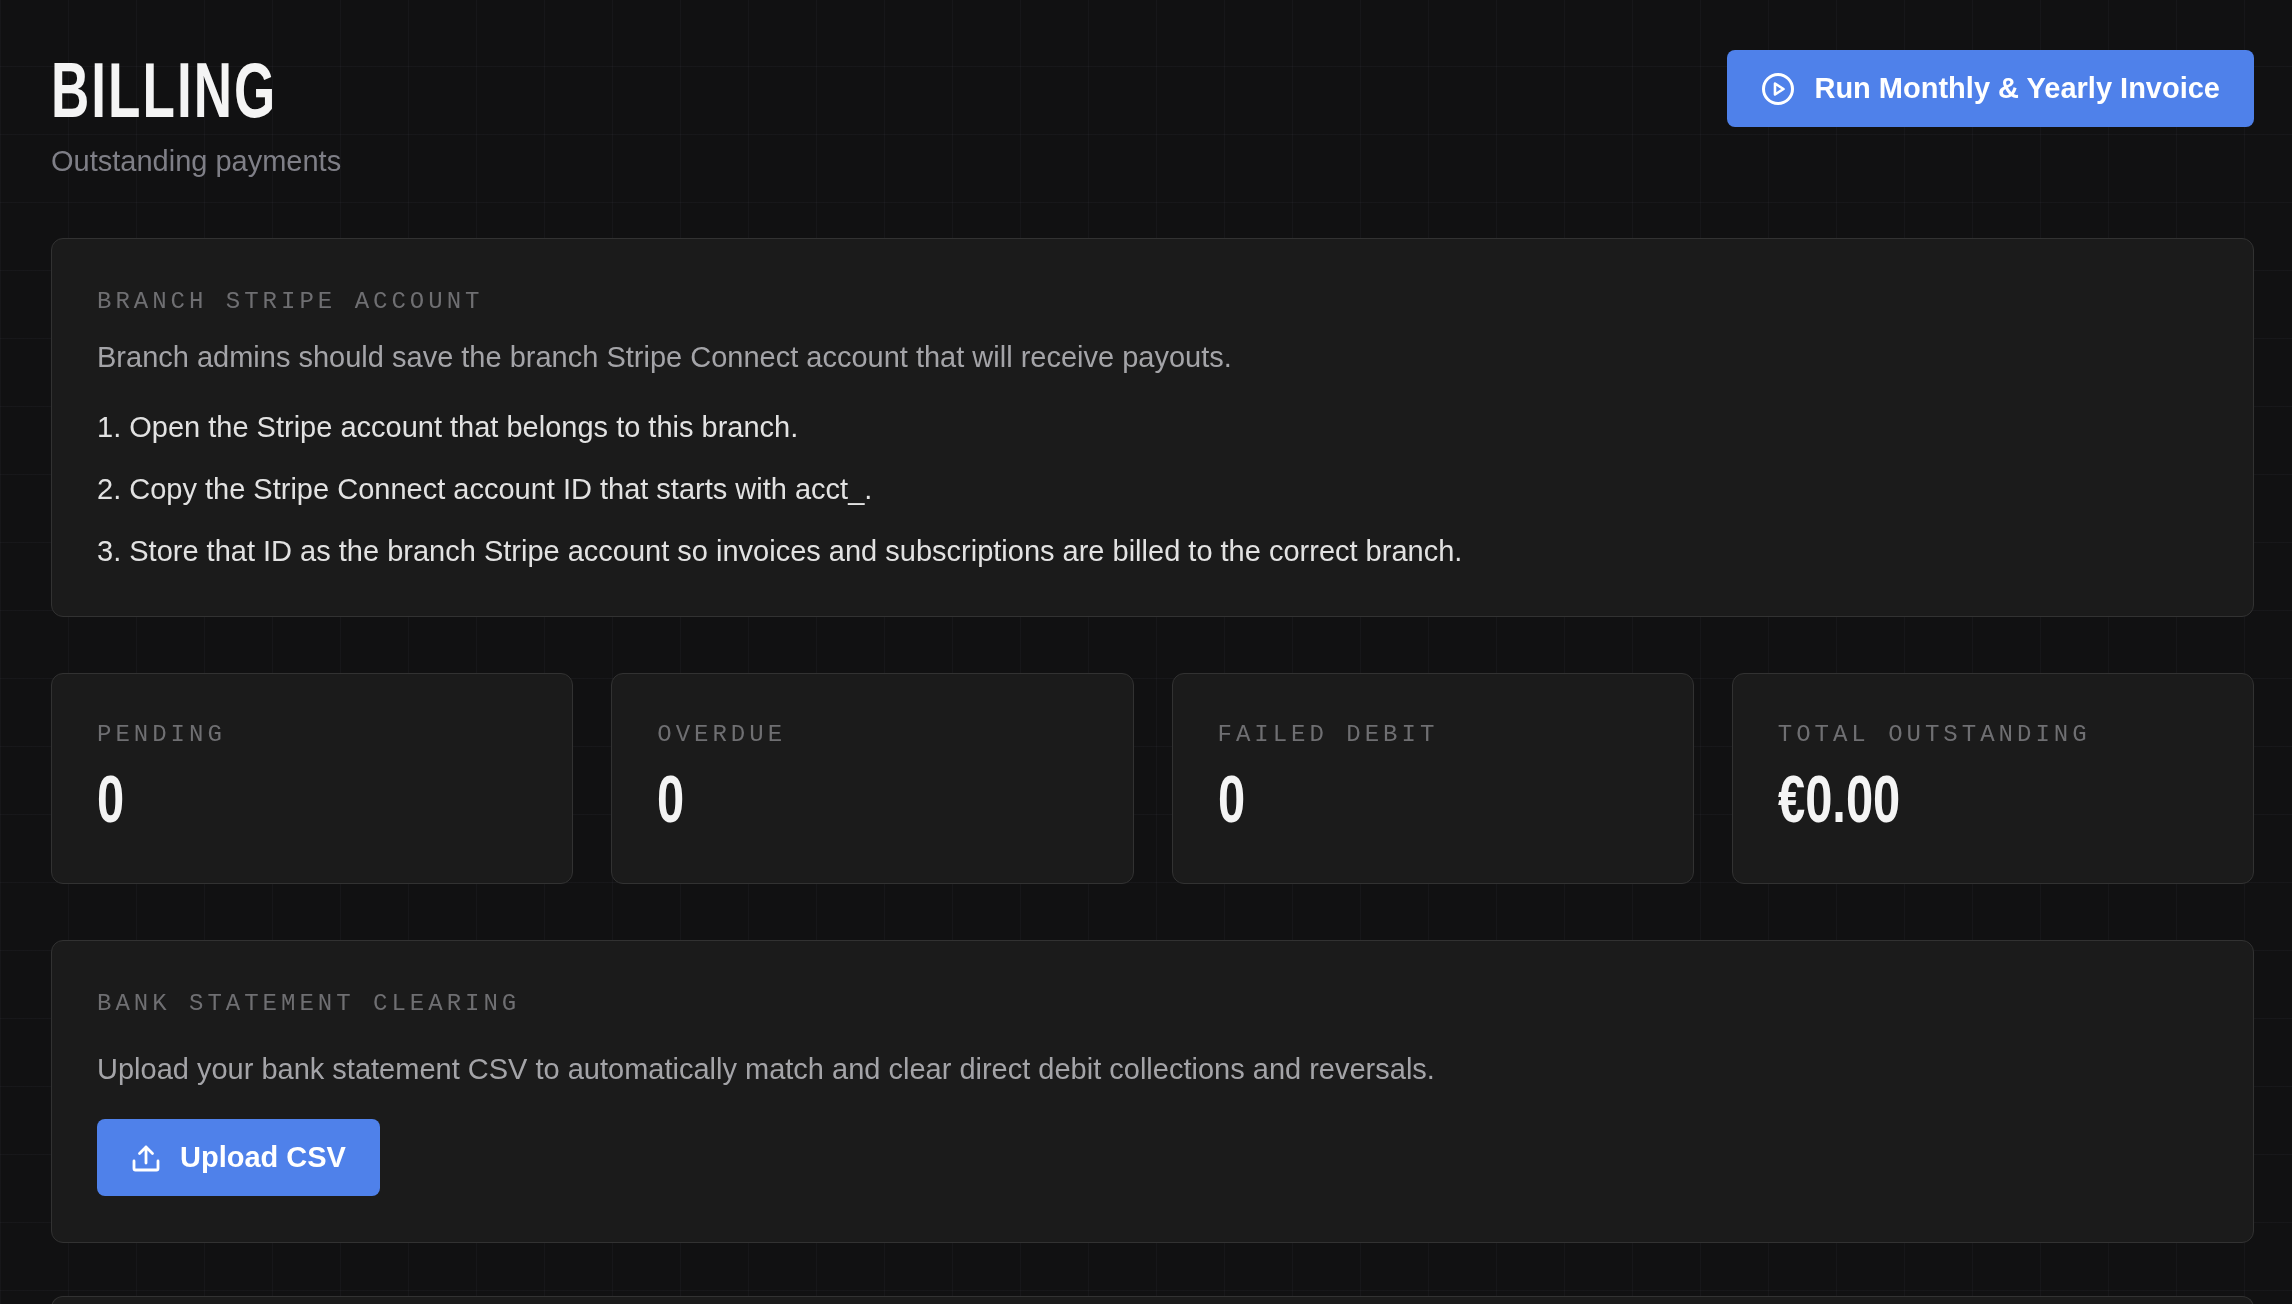  What do you see at coordinates (448, 427) in the screenshot?
I see `step-text: 1. Open the Stripe account that belongs to this branch.` at bounding box center [448, 427].